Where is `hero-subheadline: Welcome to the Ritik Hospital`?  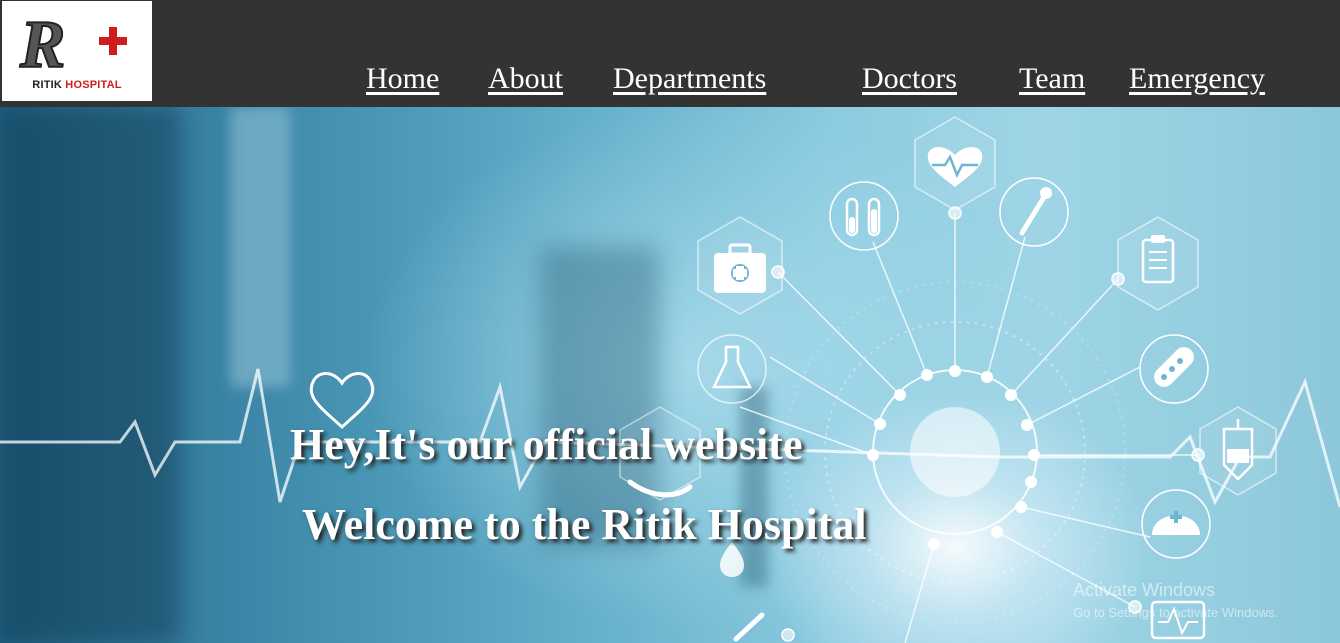
hero-subheadline: Welcome to the Ritik Hospital is located at coordinates (584, 524).